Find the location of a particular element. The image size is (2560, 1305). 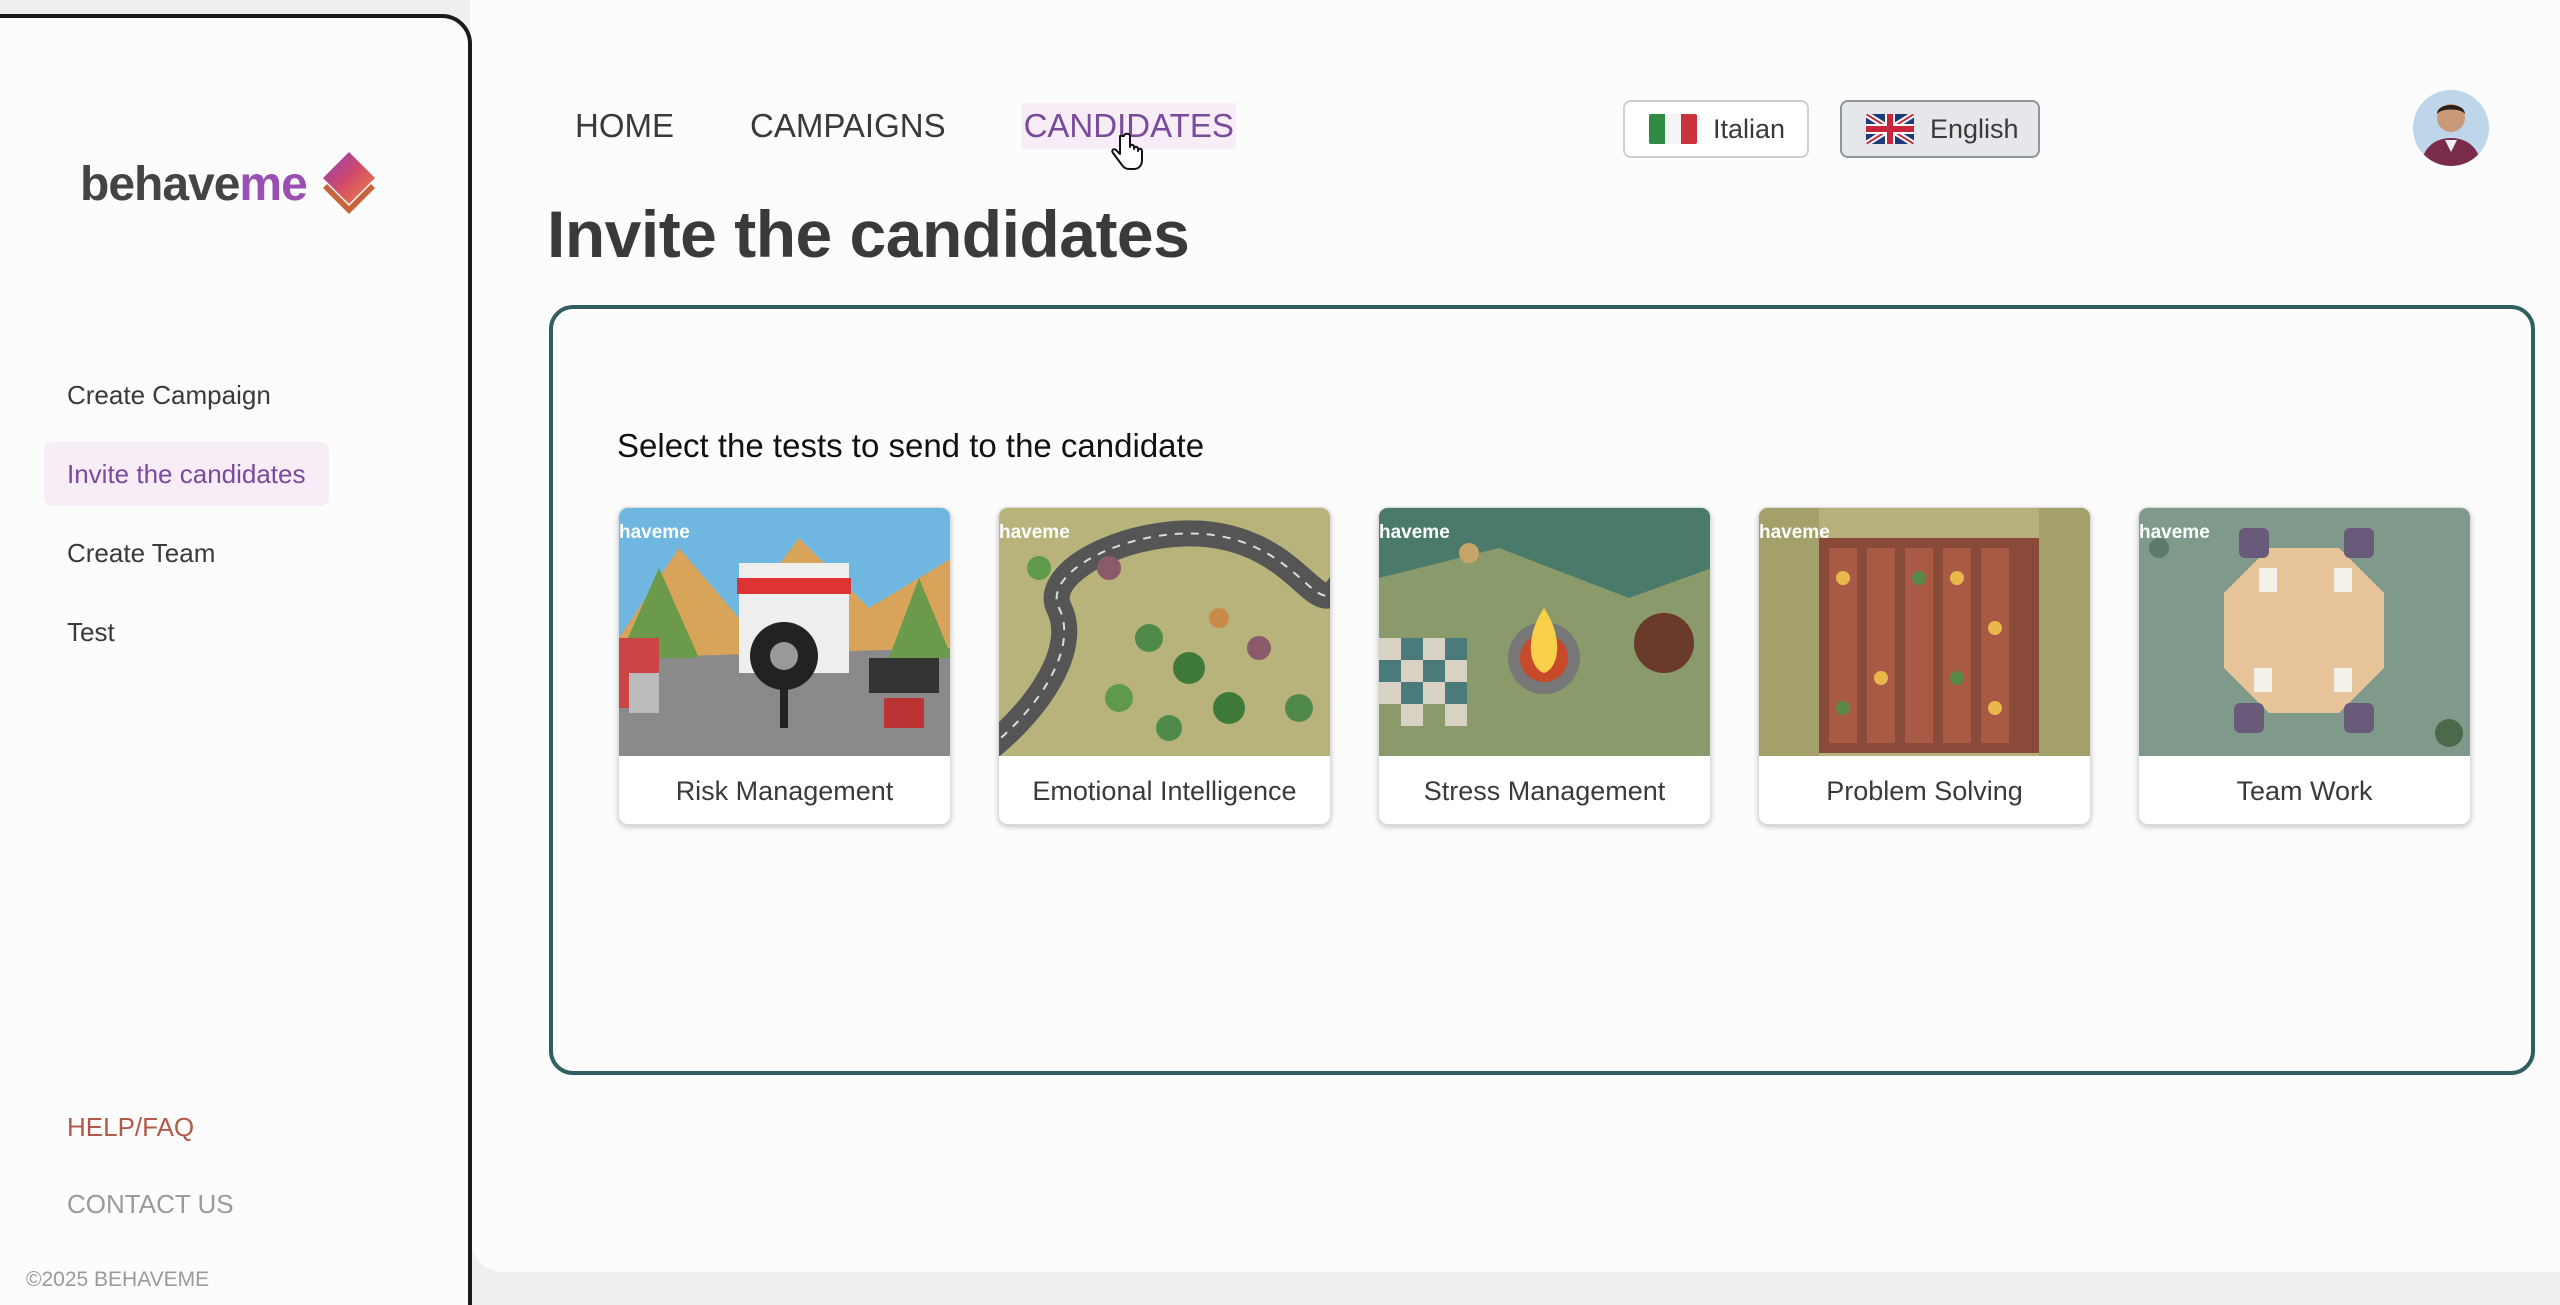

test-card-risk-management: haveme Risk Management is located at coordinates (784, 666).